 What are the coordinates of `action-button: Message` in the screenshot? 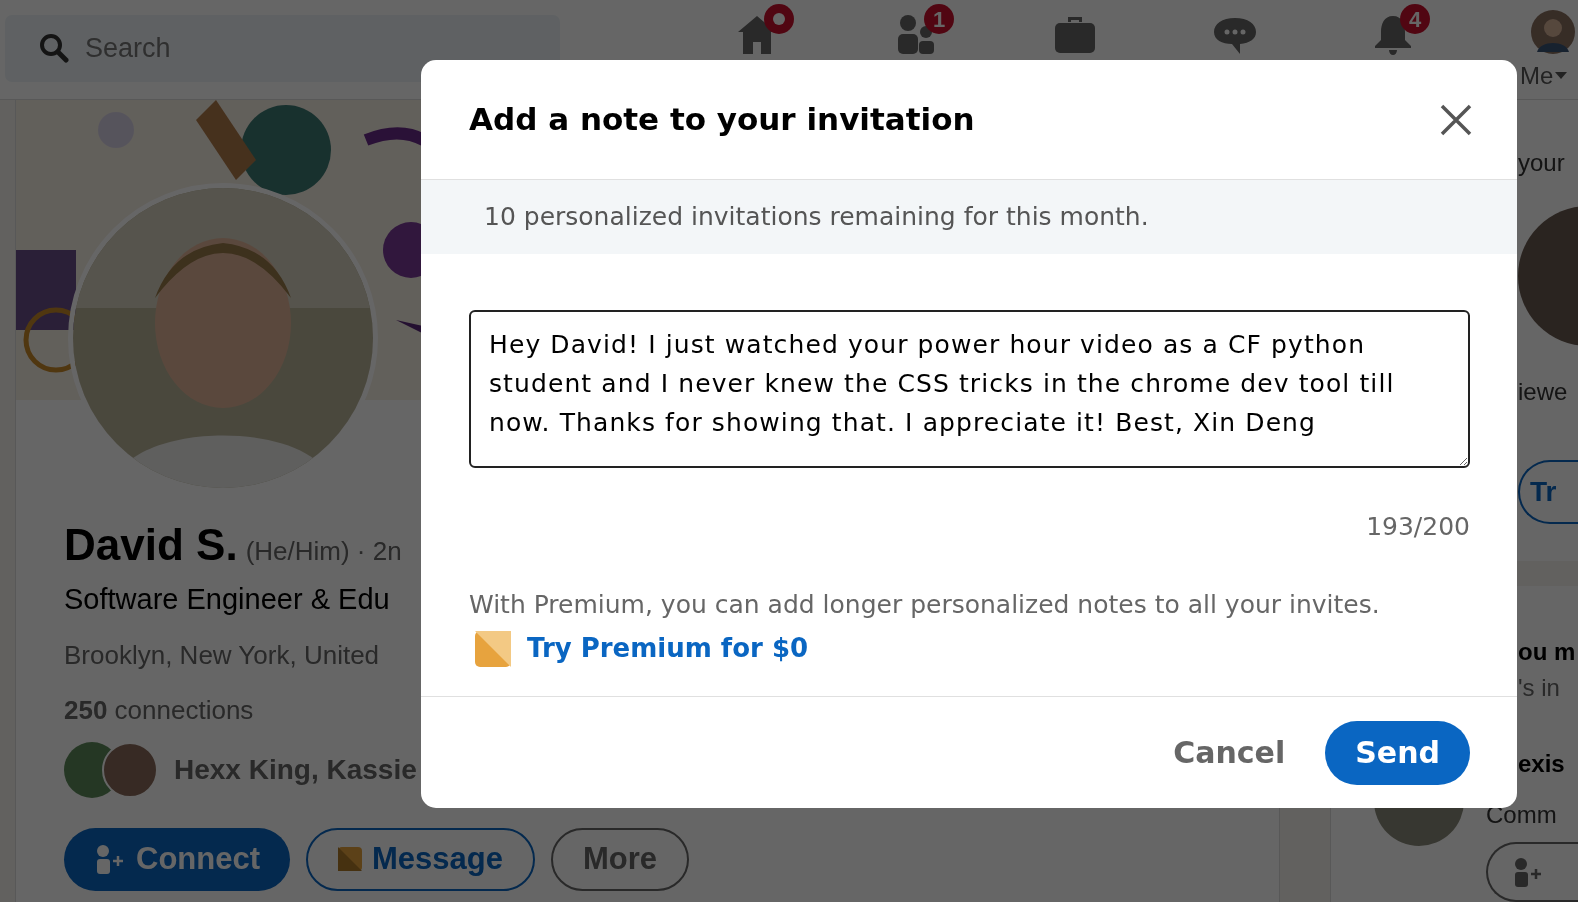 It's located at (420, 859).